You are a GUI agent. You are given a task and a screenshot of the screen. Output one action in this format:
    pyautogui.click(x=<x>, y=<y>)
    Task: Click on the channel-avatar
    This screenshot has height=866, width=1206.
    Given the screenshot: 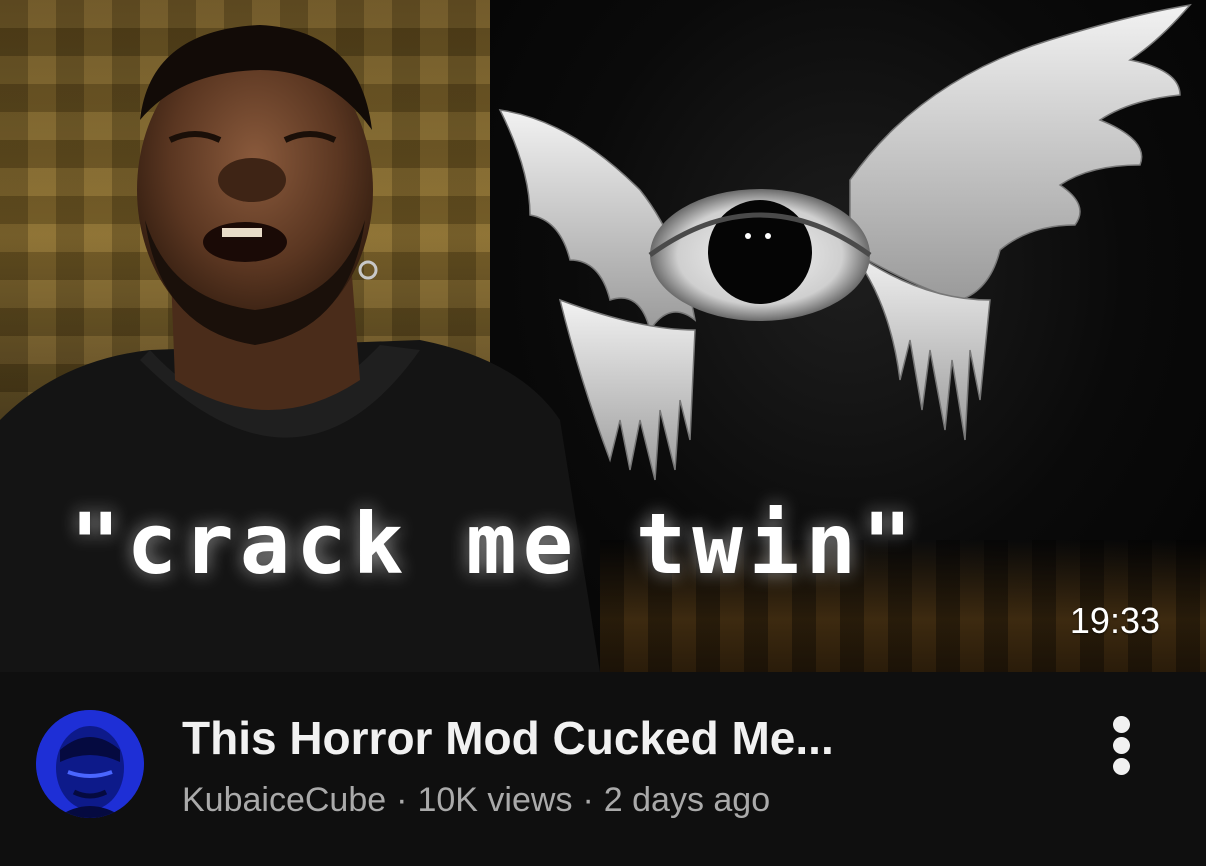 What is the action you would take?
    pyautogui.click(x=90, y=764)
    